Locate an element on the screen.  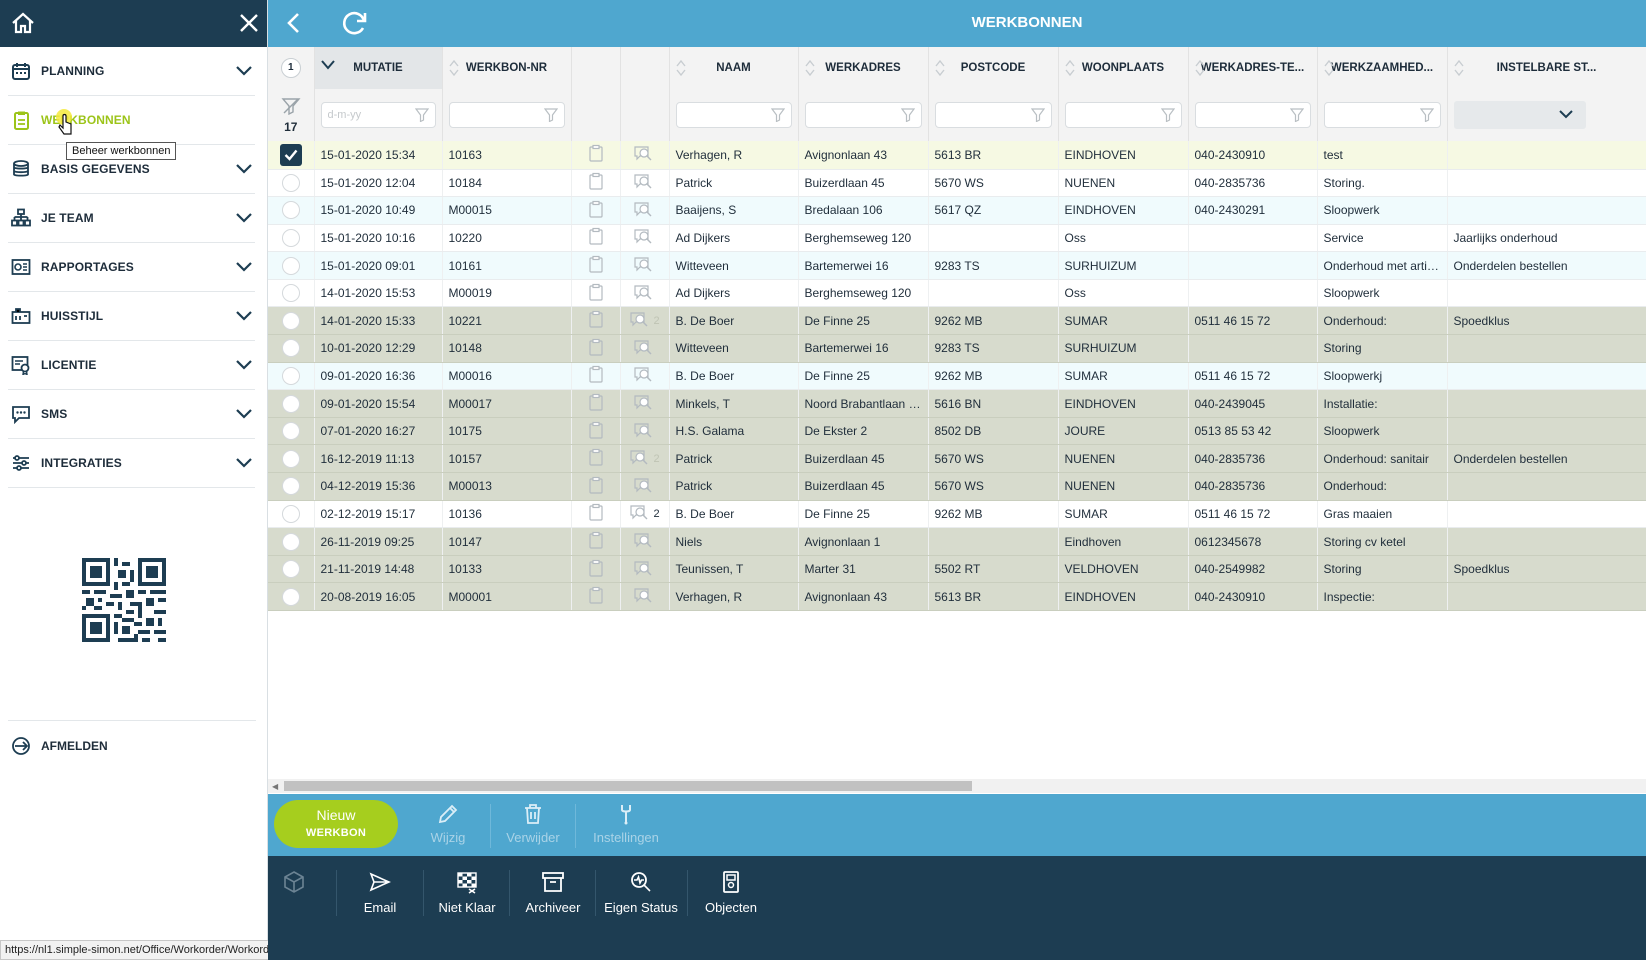
home-icon is located at coordinates (23, 23).